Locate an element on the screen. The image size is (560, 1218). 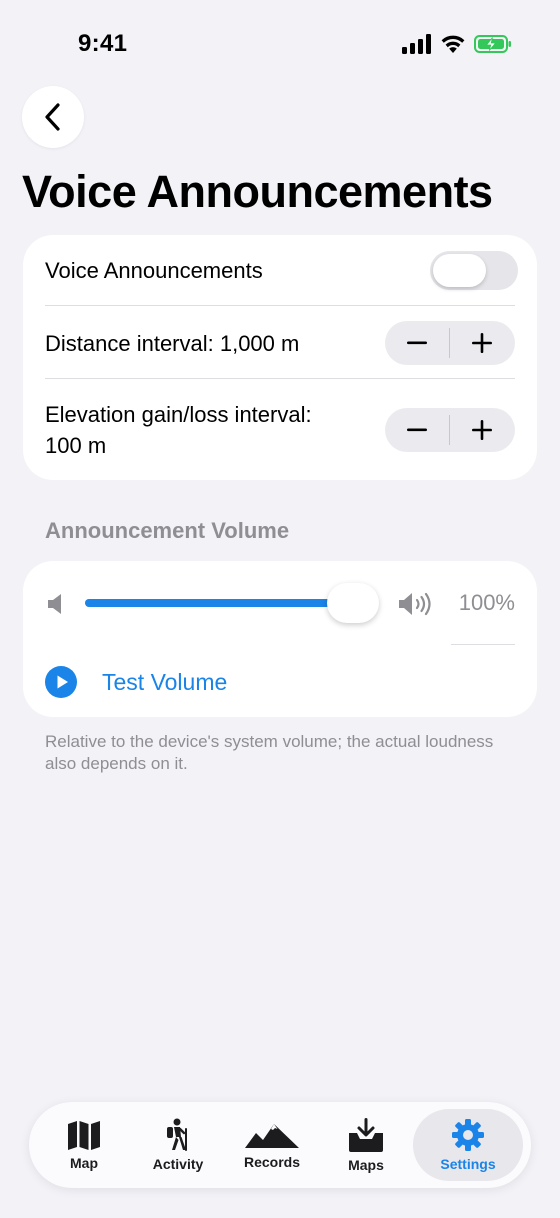
tab-map: Map is located at coordinates (84, 1145).